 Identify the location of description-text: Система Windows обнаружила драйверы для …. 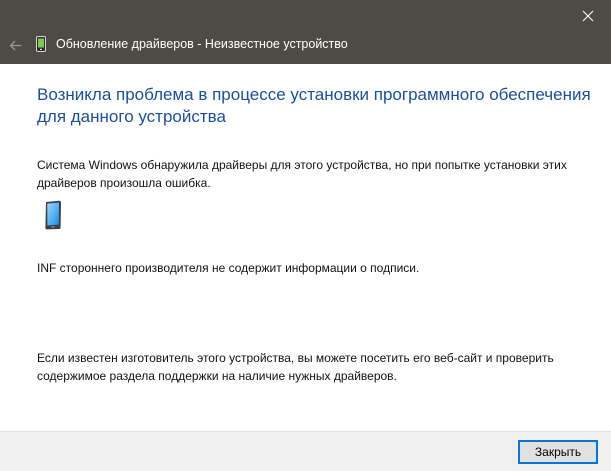
(302, 174).